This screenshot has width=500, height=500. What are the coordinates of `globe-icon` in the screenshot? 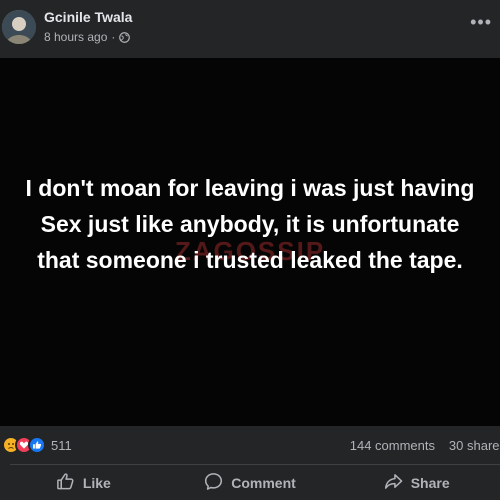 It's located at (125, 37).